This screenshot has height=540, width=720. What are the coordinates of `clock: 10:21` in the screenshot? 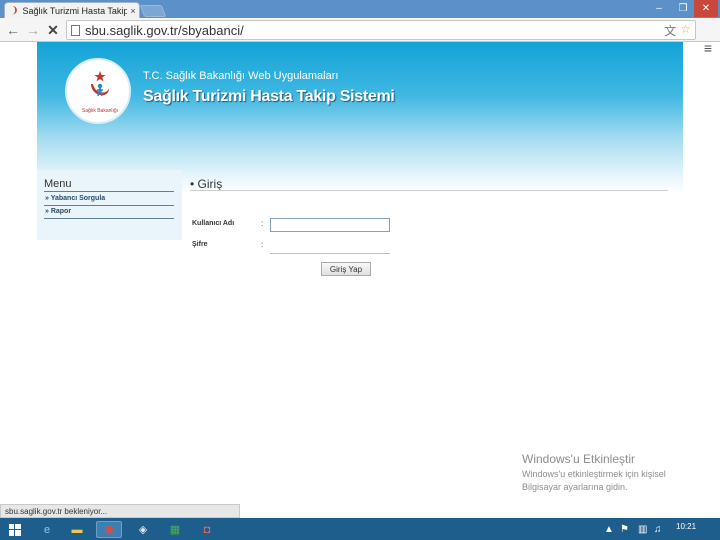 It's located at (686, 526).